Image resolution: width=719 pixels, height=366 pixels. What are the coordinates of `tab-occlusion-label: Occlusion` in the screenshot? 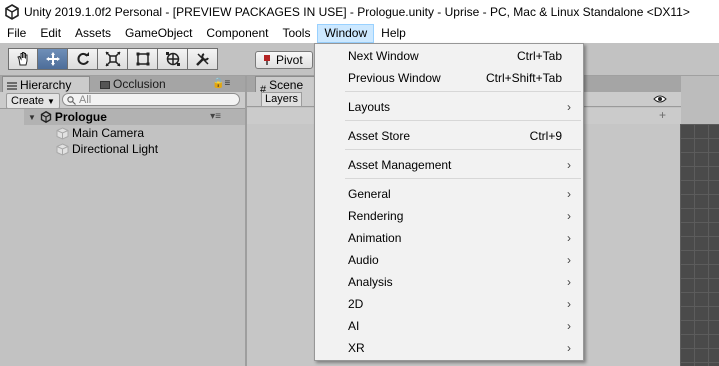 It's located at (139, 84).